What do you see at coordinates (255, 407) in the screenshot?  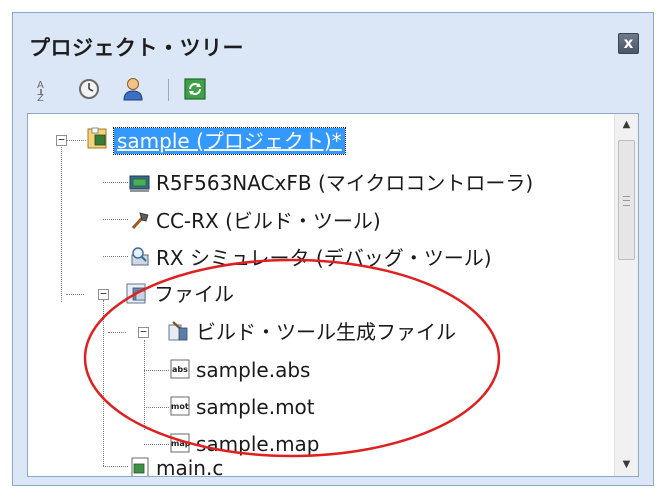 I see `tree-item-label: sample.mot` at bounding box center [255, 407].